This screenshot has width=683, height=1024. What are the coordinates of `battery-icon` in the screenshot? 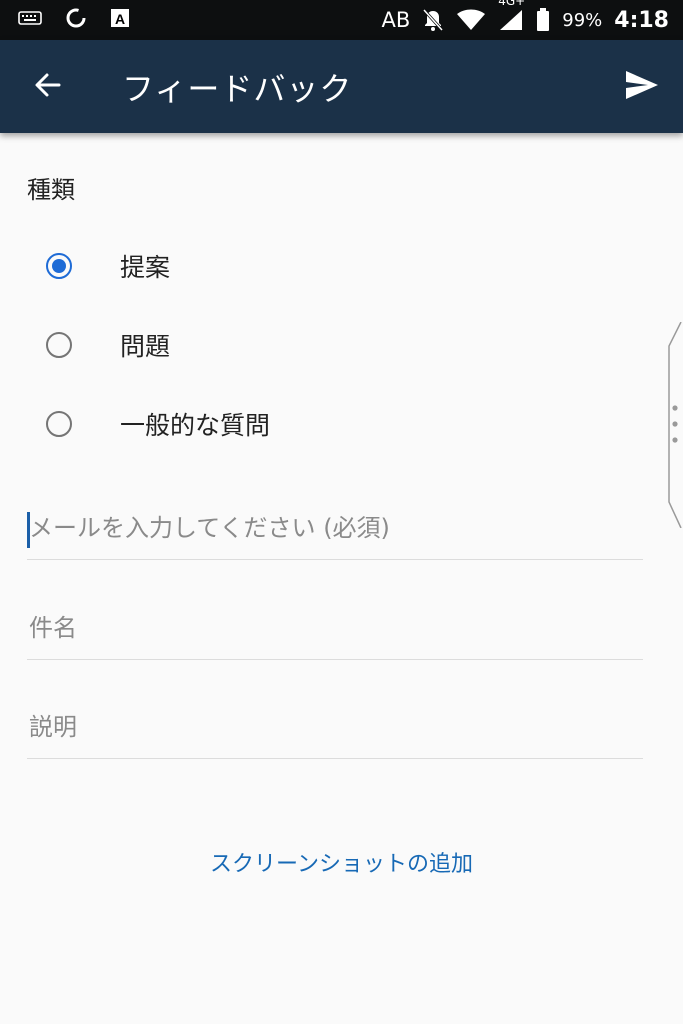 It's located at (543, 20).